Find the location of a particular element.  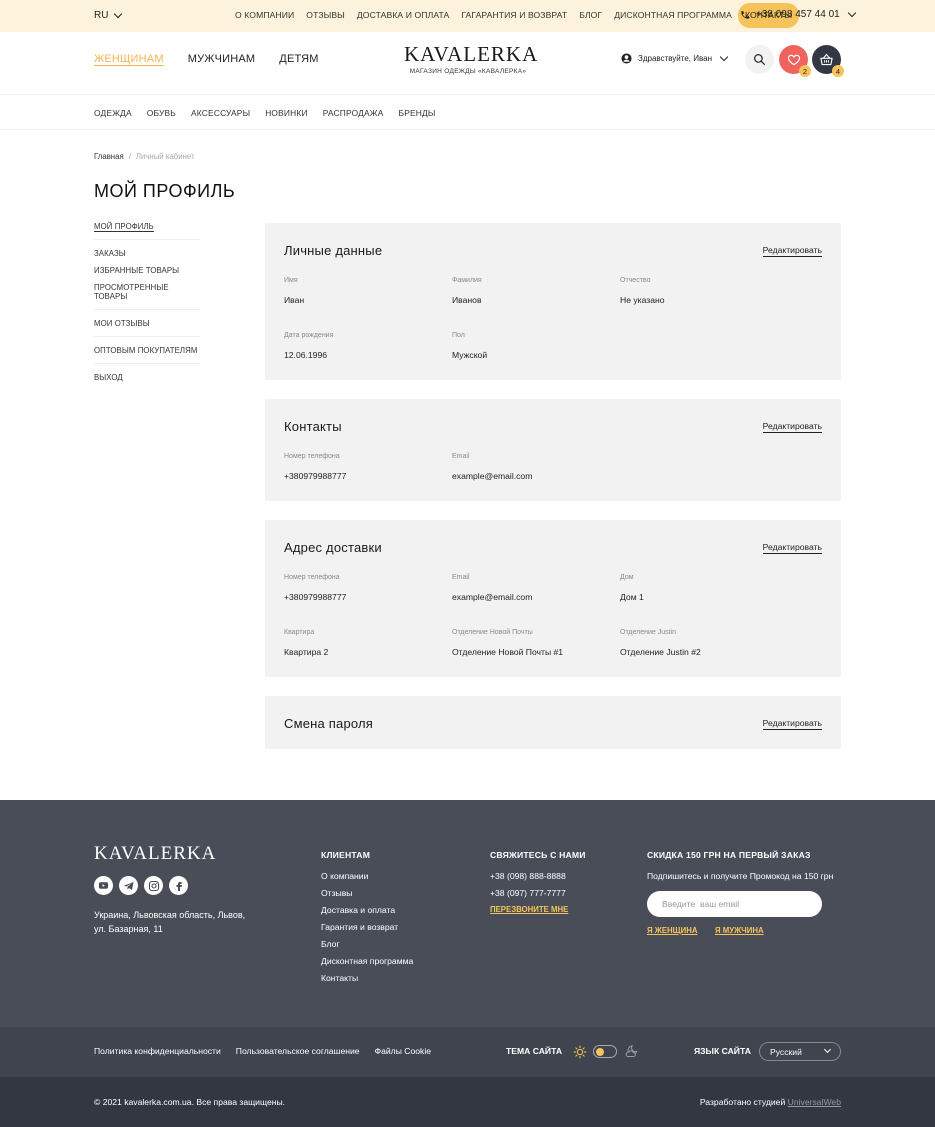

favorites-button: 2 is located at coordinates (795, 61).